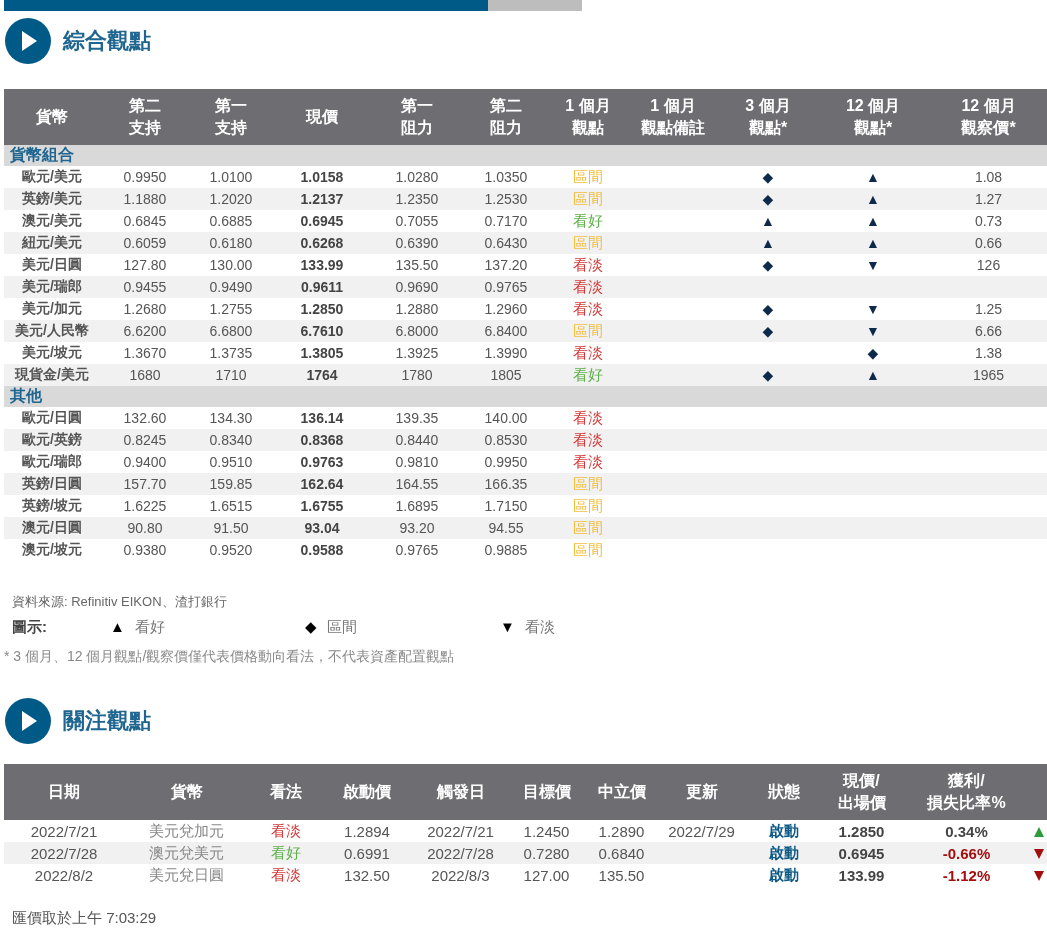 This screenshot has height=944, width=1047. Describe the element at coordinates (546, 792) in the screenshot. I see `column-header: 目標價` at that location.